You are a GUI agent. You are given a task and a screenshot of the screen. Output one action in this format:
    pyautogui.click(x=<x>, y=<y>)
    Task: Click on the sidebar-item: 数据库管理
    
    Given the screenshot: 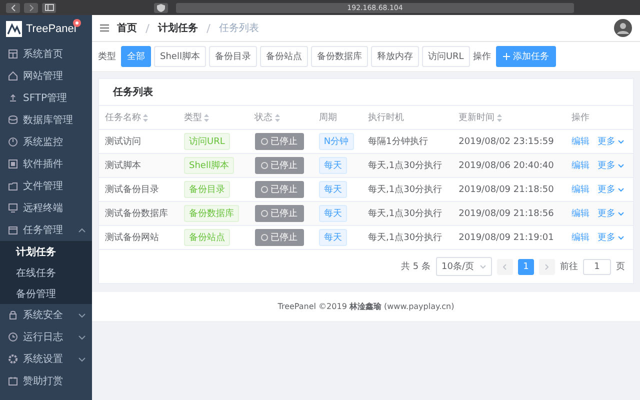 What is the action you would take?
    pyautogui.click(x=46, y=120)
    